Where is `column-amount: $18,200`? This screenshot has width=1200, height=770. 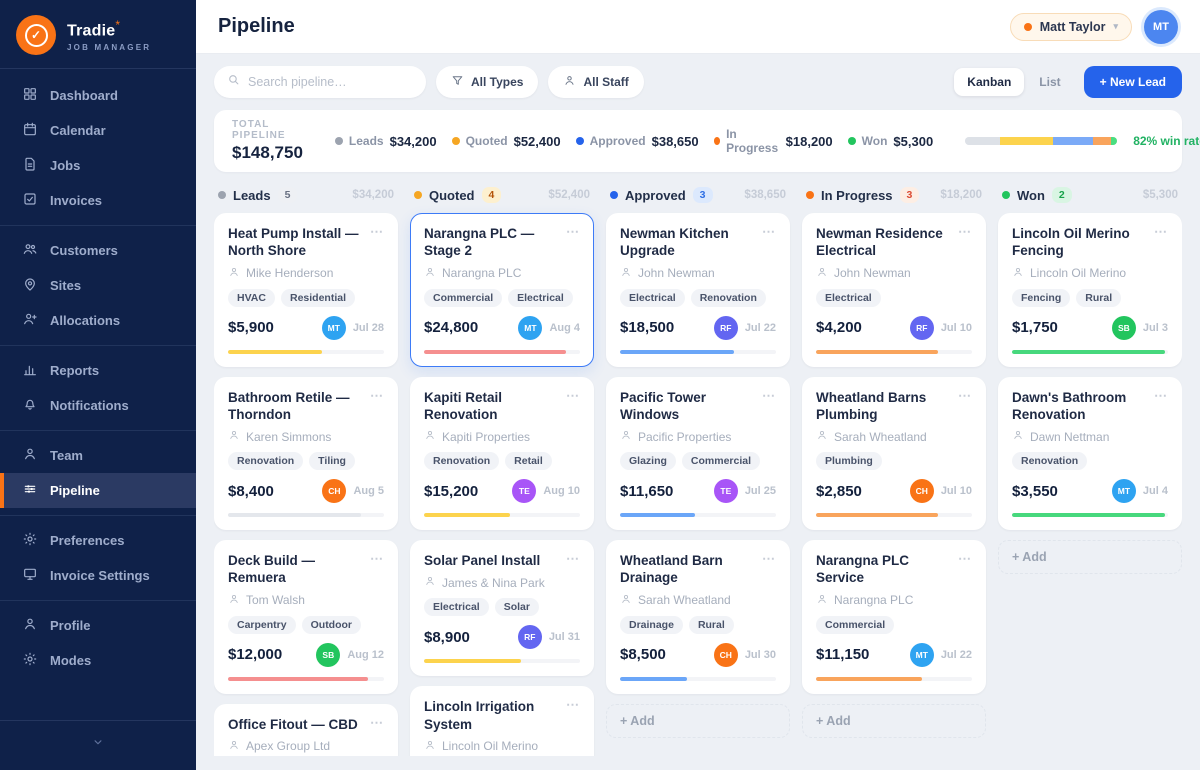 column-amount: $18,200 is located at coordinates (961, 195).